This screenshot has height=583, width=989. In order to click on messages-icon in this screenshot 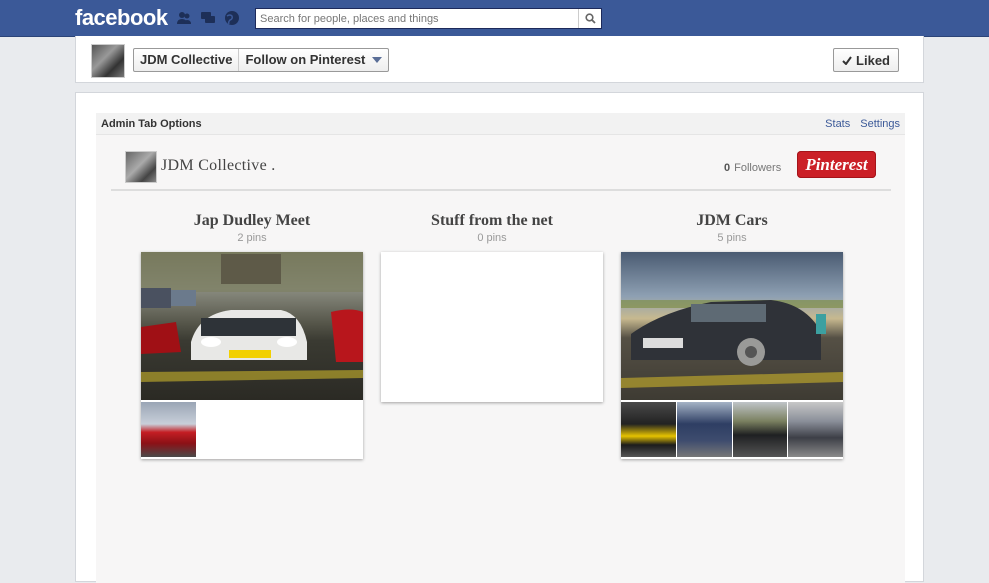, I will do `click(208, 18)`.